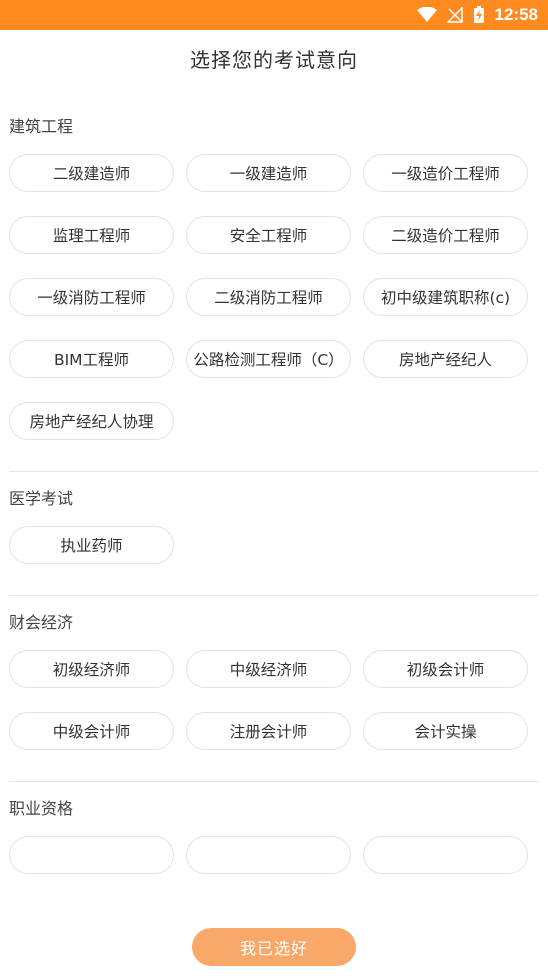 The width and height of the screenshot is (548, 978). Describe the element at coordinates (91, 173) in the screenshot. I see `exam-option: 二级建造师` at that location.